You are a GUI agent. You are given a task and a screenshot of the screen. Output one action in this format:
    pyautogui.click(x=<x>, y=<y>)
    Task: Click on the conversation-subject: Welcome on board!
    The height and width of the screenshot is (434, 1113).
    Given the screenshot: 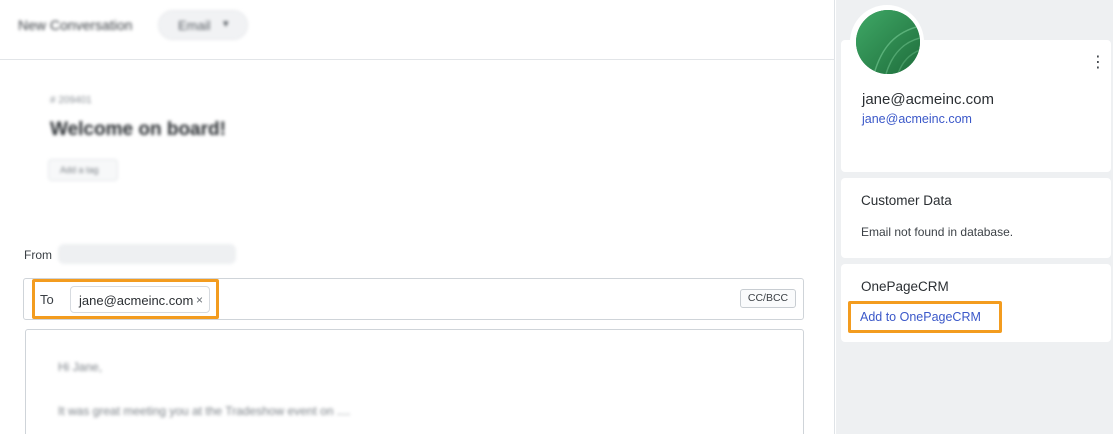 What is the action you would take?
    pyautogui.click(x=138, y=130)
    